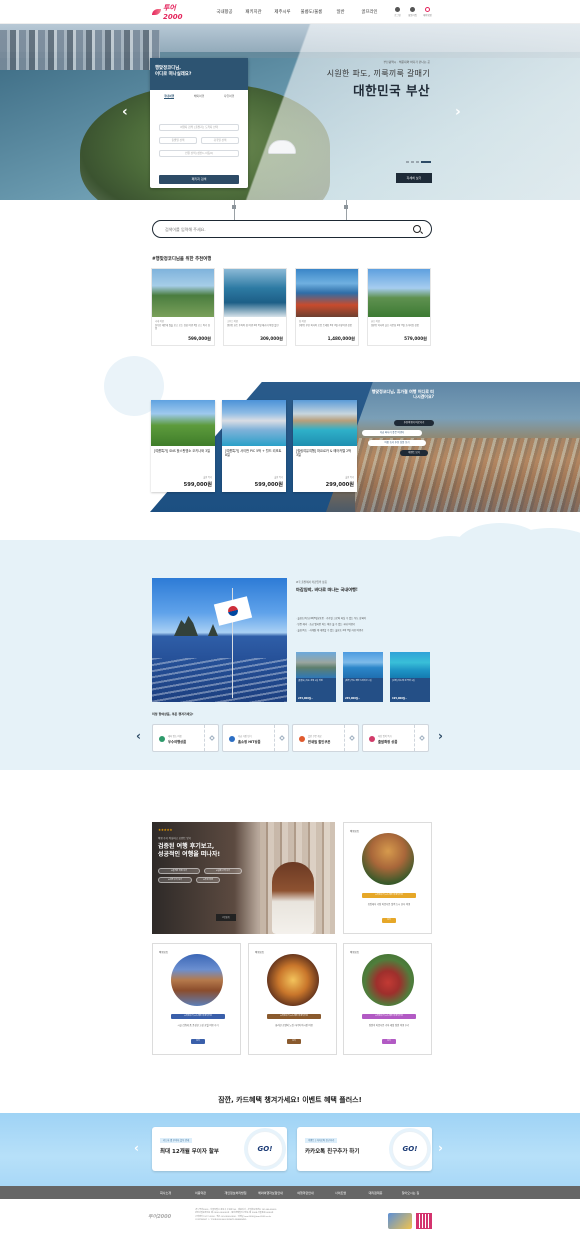 This screenshot has width=580, height=1254. What do you see at coordinates (197, 980) in the screenshot?
I see `photo-review-image` at bounding box center [197, 980].